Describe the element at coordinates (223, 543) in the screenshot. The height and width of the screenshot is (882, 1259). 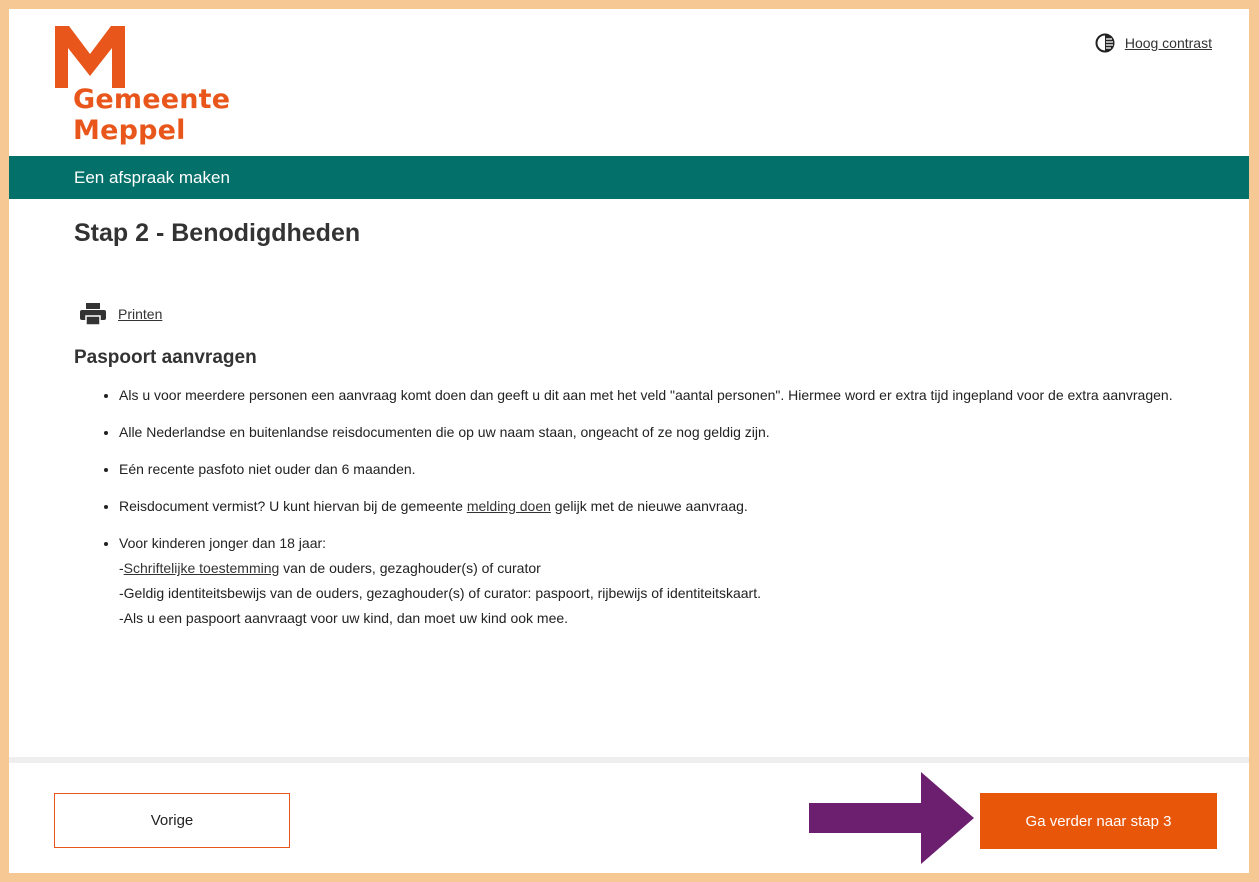
I see `children-intro: Voor kinderen jonger dan 18 jaar:` at that location.